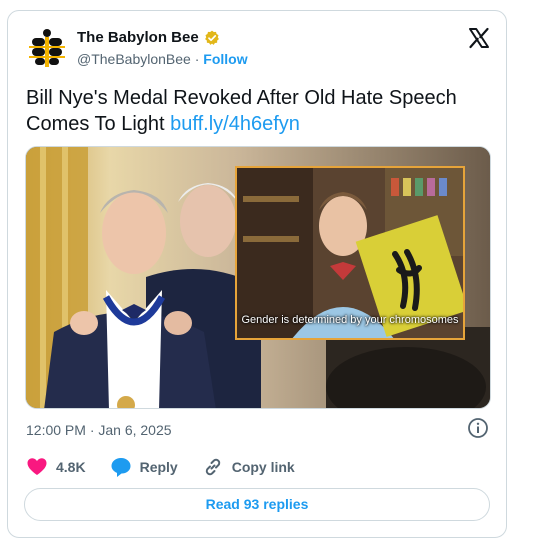  Describe the element at coordinates (212, 467) in the screenshot. I see `link-icon` at that location.